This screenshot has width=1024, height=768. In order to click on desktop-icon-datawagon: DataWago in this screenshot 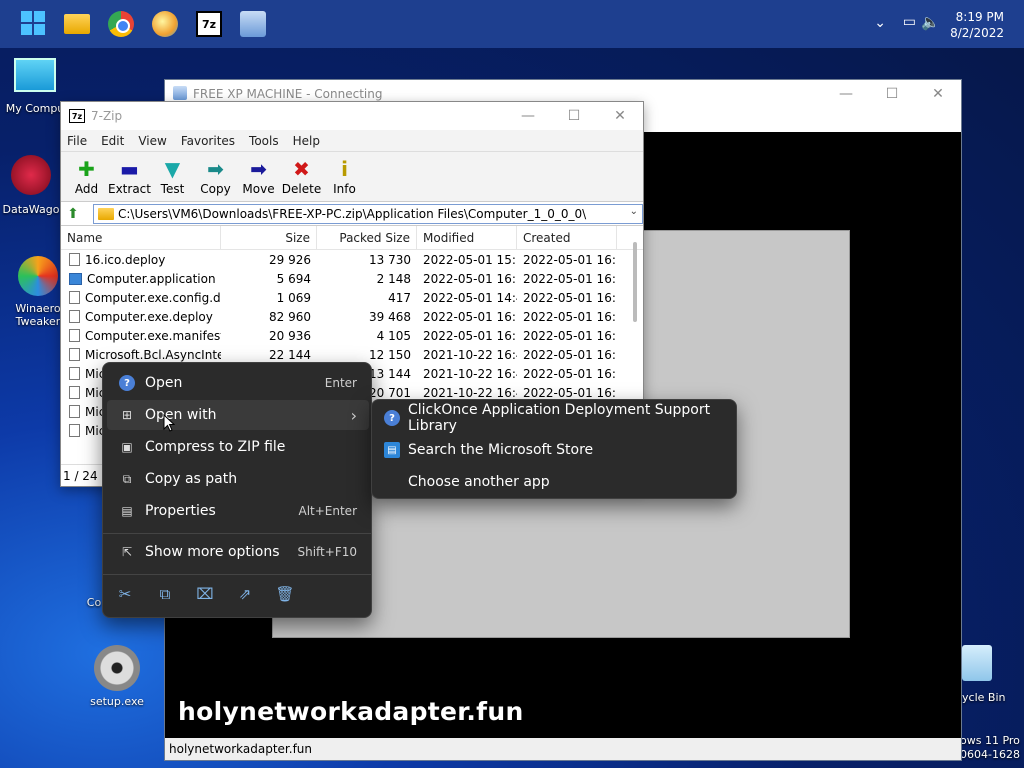, I will do `click(31, 185)`.